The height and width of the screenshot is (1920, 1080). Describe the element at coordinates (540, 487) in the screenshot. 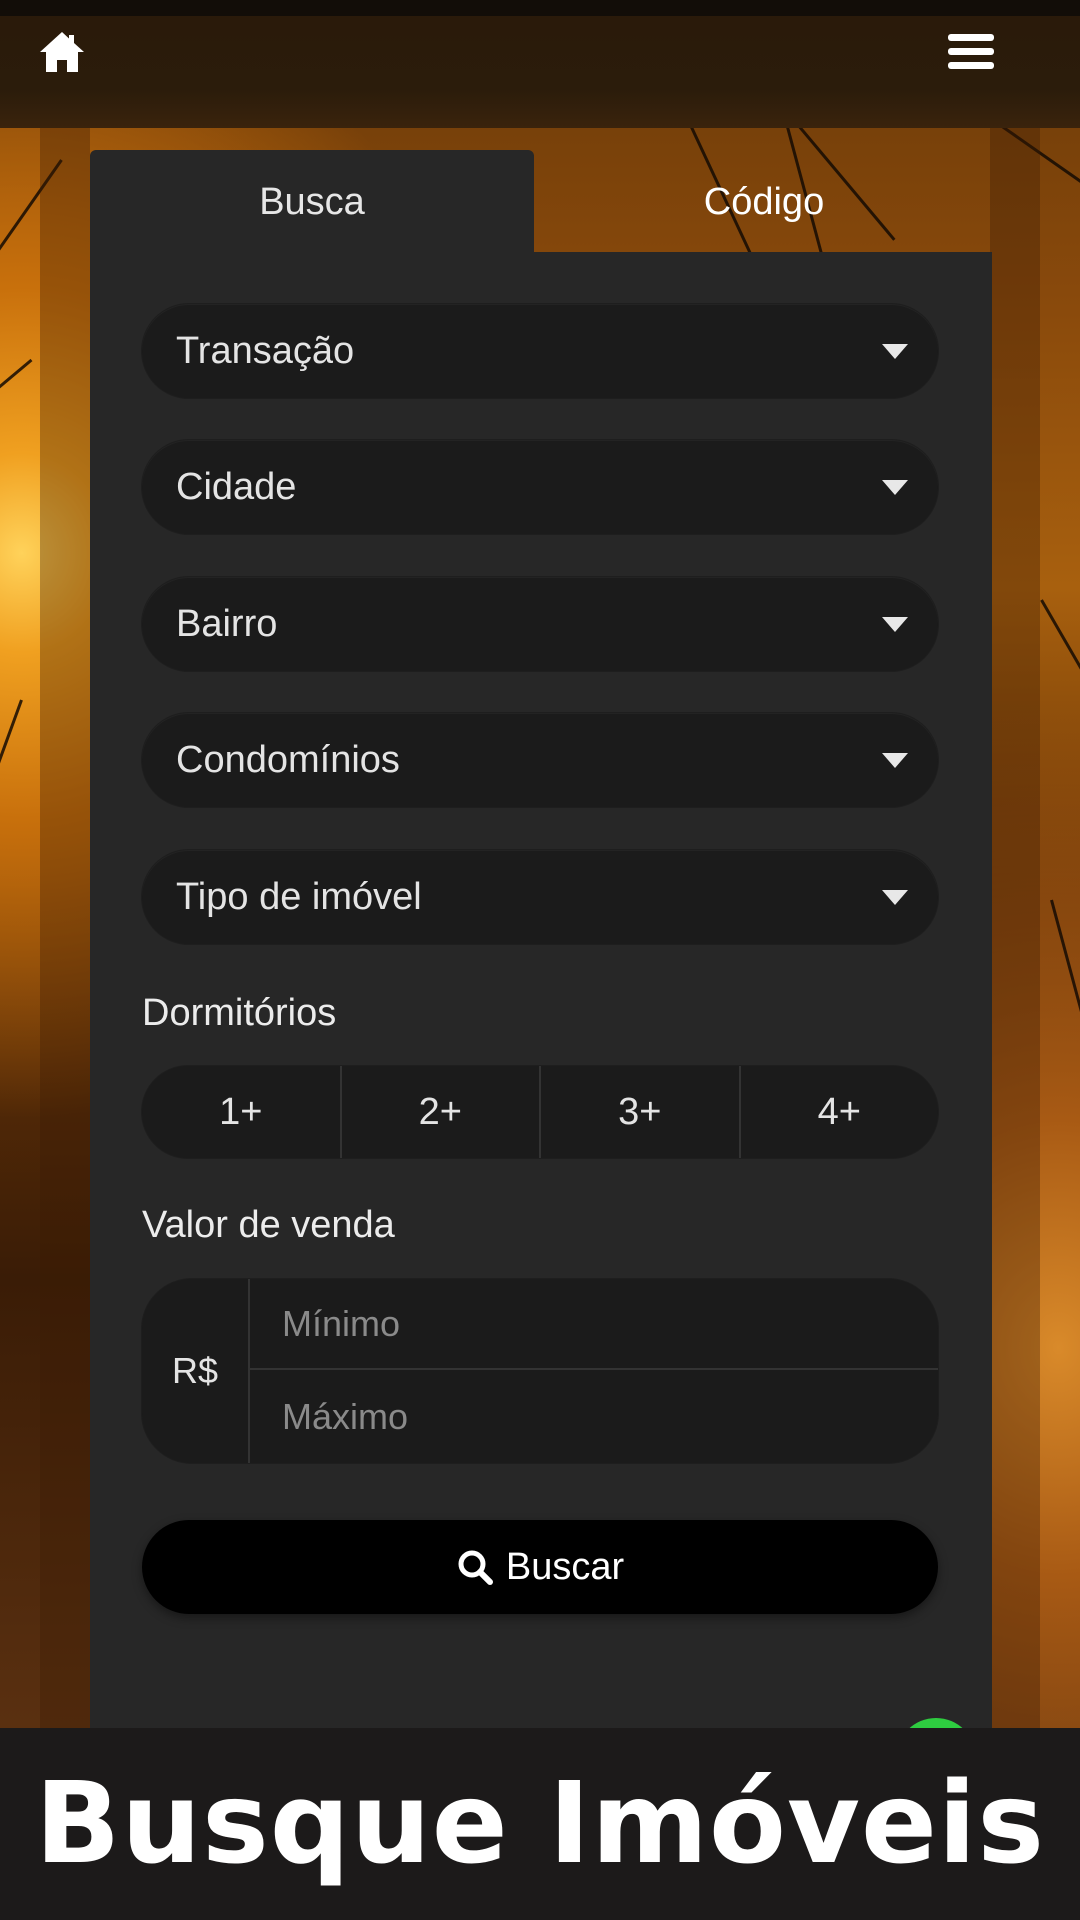

I see `cidade-select: Cidade` at that location.